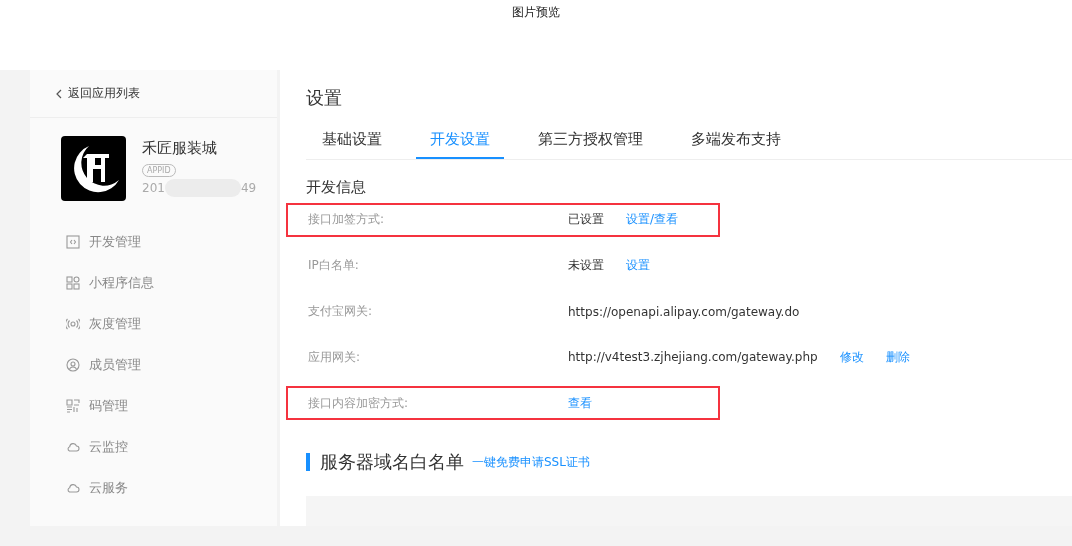 This screenshot has height=546, width=1072. What do you see at coordinates (73, 241) in the screenshot?
I see `code-icon` at bounding box center [73, 241].